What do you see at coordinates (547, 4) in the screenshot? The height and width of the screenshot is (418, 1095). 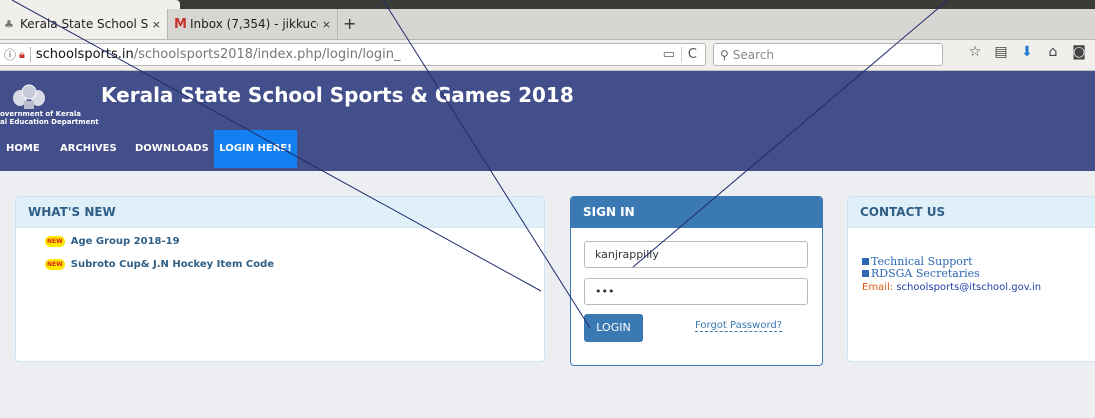 I see `window-top-strip` at bounding box center [547, 4].